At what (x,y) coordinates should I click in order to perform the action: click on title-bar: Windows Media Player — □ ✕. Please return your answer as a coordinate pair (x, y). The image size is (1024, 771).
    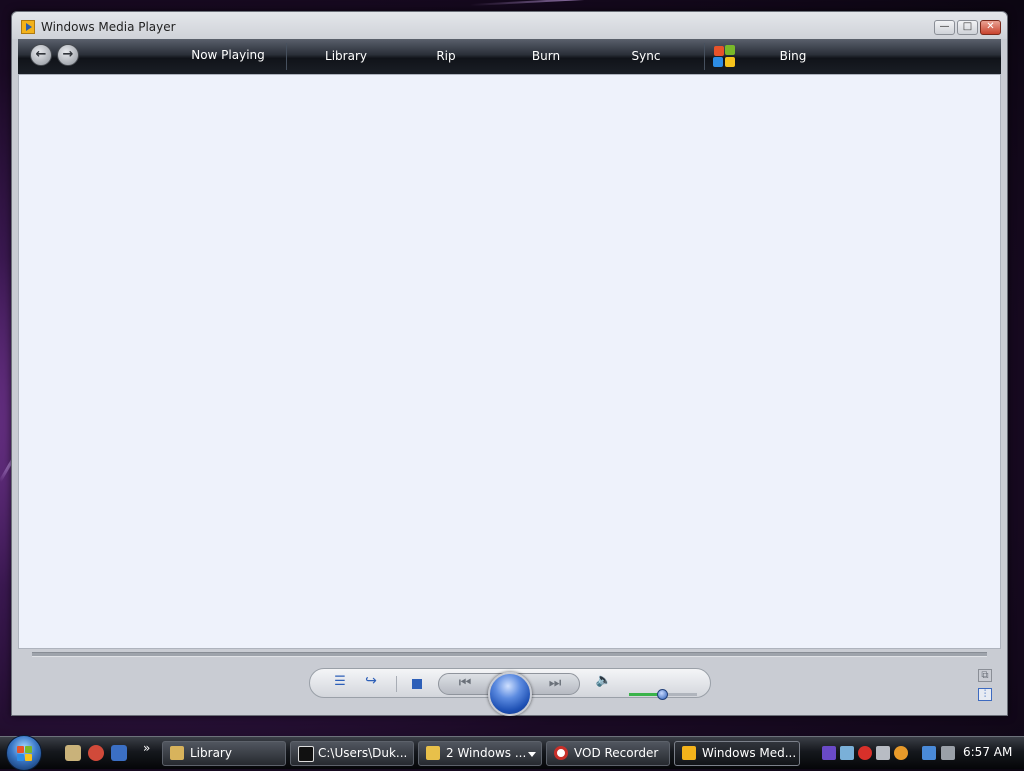
    Looking at the image, I should click on (509, 25).